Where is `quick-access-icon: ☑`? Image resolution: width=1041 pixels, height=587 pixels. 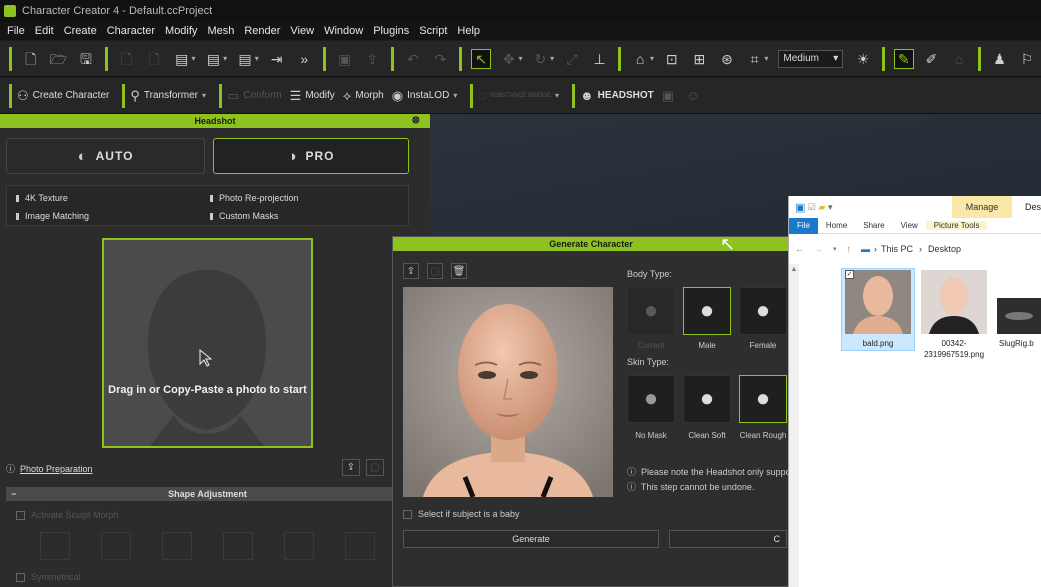 quick-access-icon: ☑ is located at coordinates (812, 207).